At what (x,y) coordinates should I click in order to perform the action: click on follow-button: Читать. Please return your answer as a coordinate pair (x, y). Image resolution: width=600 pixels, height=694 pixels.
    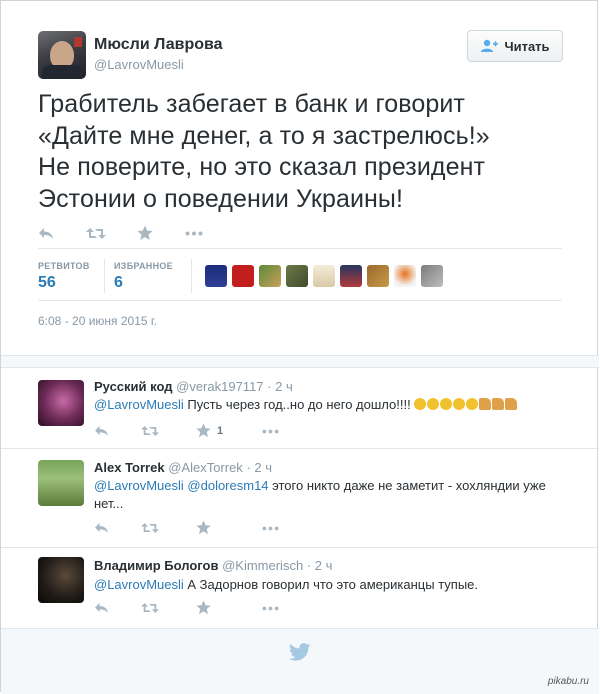
    Looking at the image, I should click on (515, 46).